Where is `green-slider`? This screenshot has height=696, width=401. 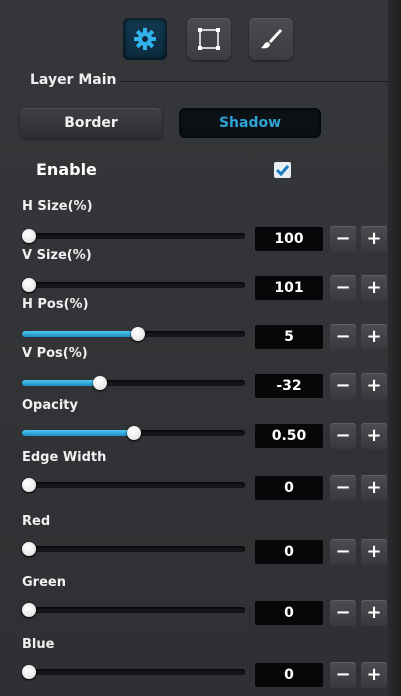 green-slider is located at coordinates (133, 610).